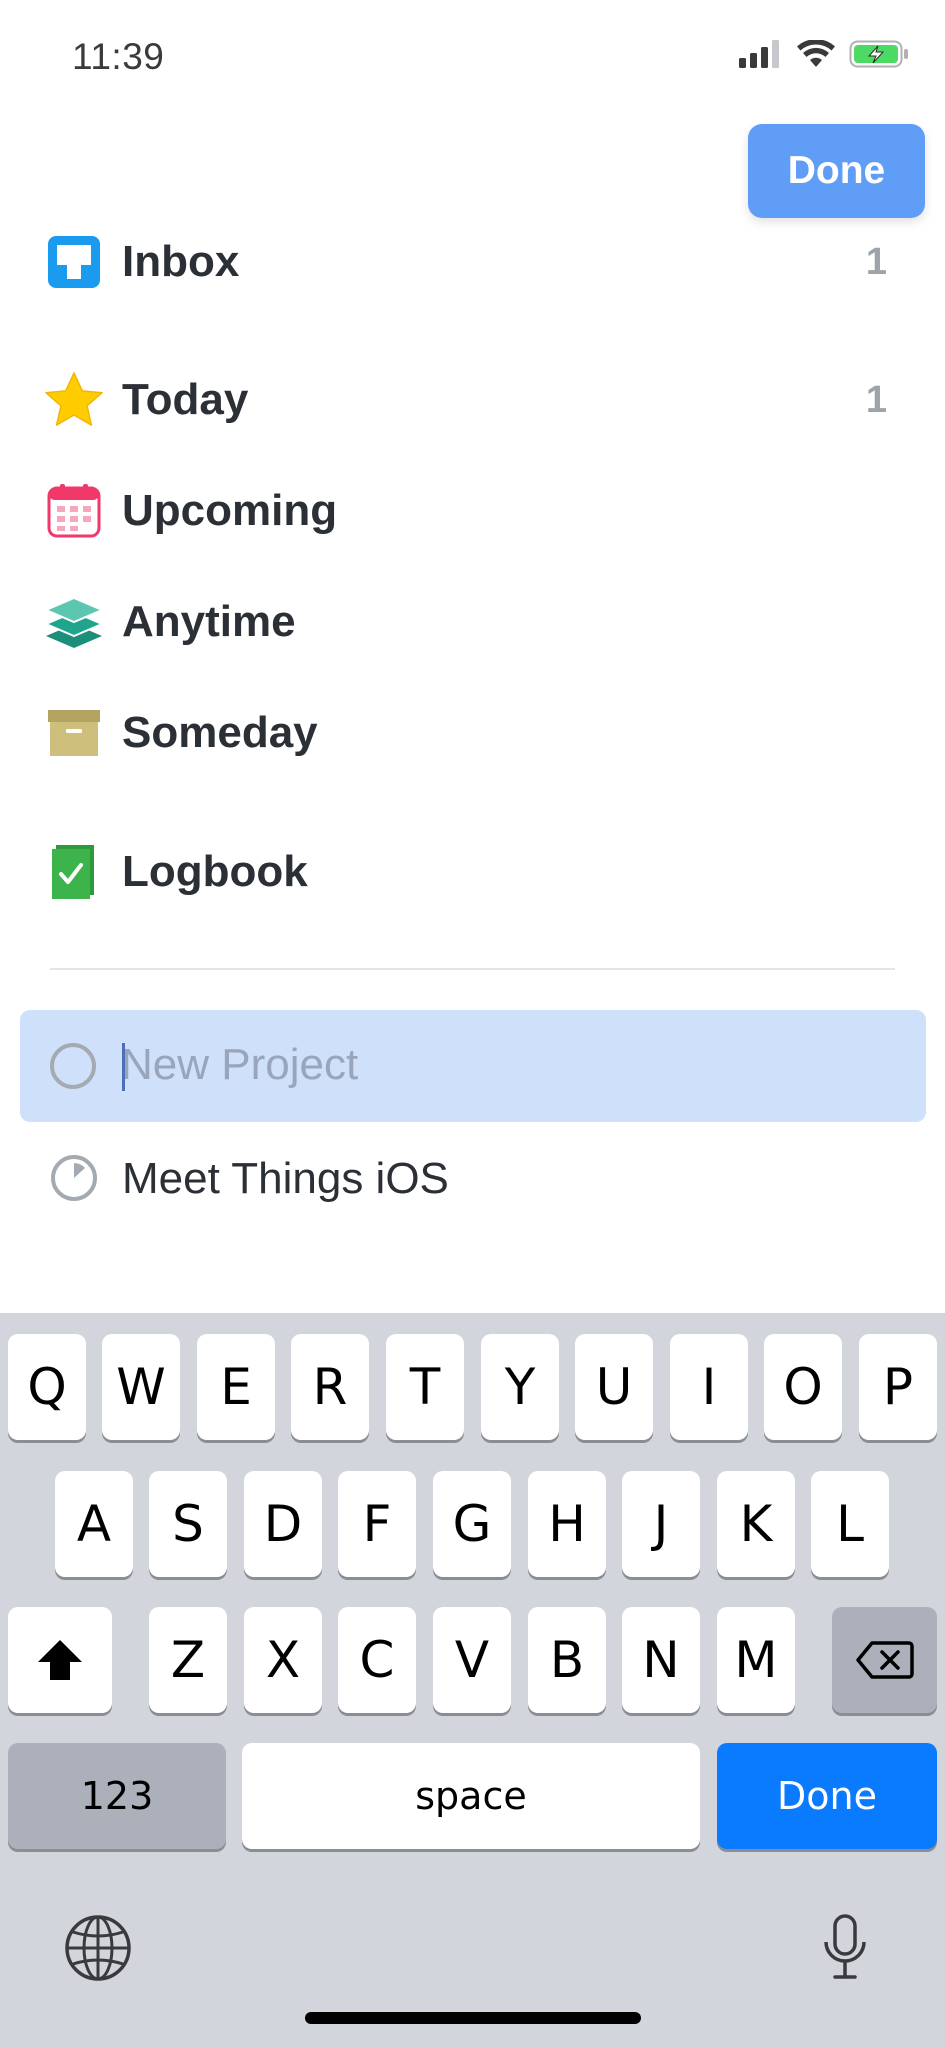 The width and height of the screenshot is (945, 2048). Describe the element at coordinates (377, 1660) in the screenshot. I see `key-c: C` at that location.